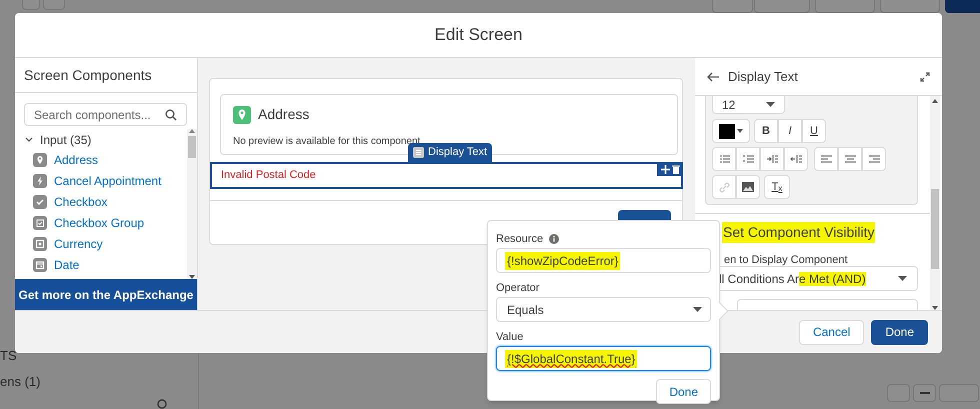 The width and height of the screenshot is (980, 409). I want to click on component-item: Checkbox, so click(106, 201).